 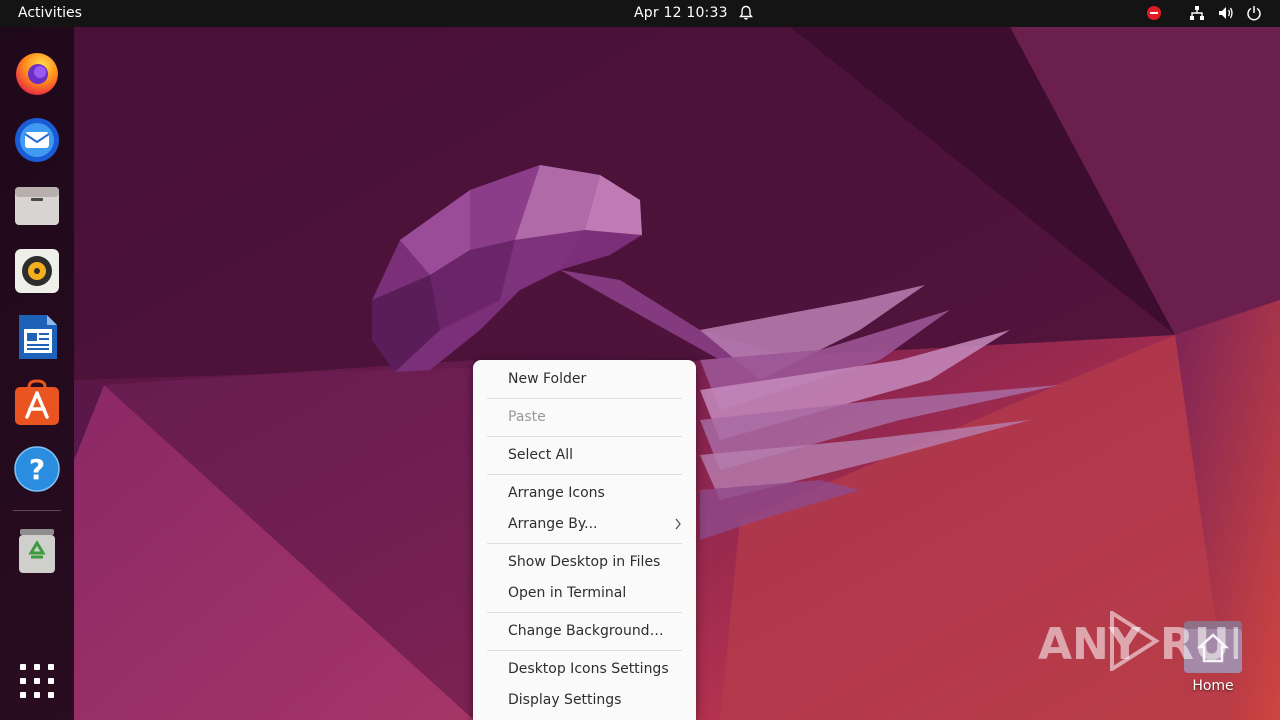 I want to click on menu-item-new-folder: New Folder, so click(x=547, y=379).